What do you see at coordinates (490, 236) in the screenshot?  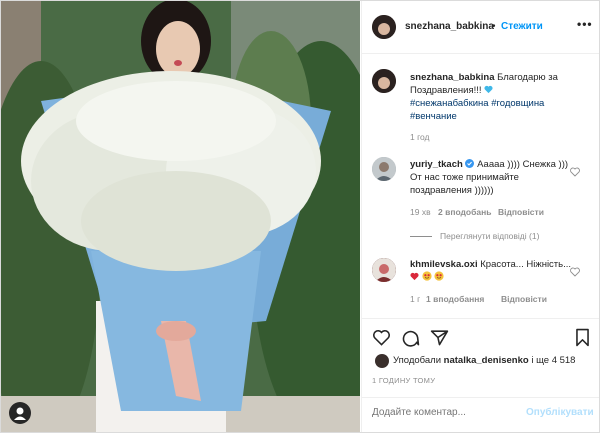 I see `view-replies-label: Переглянути відповіді (1)` at bounding box center [490, 236].